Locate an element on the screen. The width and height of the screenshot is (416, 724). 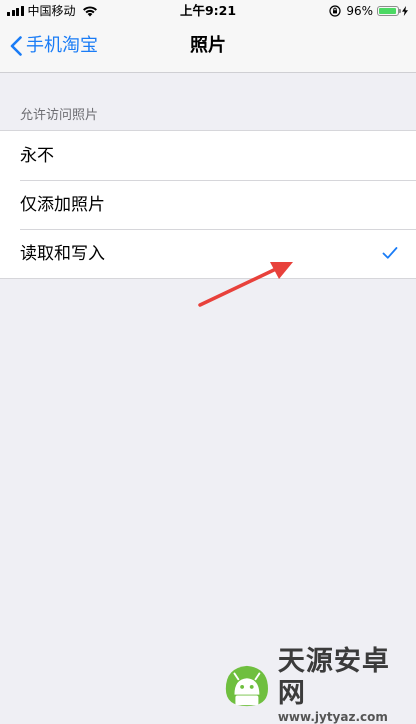
option-label: 仅添加照片 is located at coordinates (62, 204).